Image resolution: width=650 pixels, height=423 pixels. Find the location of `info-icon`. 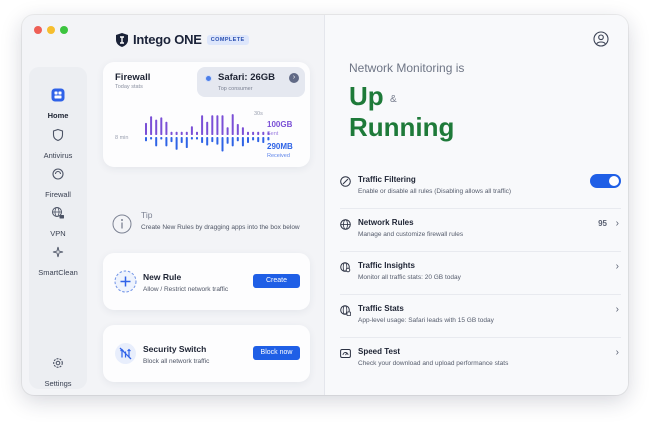

info-icon is located at coordinates (122, 224).